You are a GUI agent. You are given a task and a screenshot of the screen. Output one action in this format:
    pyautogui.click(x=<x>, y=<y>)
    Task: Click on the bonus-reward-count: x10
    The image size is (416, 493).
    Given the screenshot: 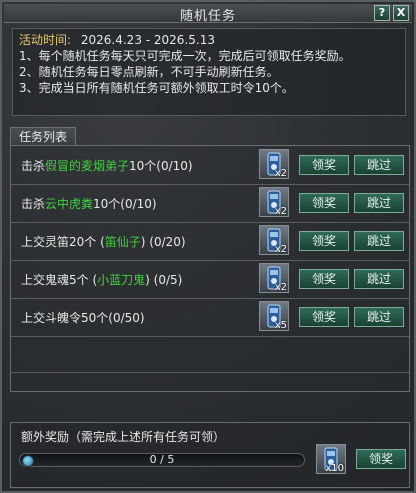 What is the action you would take?
    pyautogui.click(x=334, y=468)
    